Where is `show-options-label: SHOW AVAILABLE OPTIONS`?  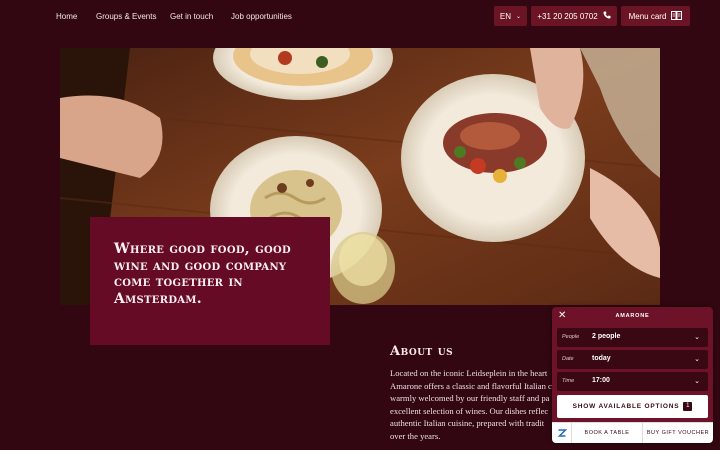
show-options-label: SHOW AVAILABLE OPTIONS is located at coordinates (626, 406).